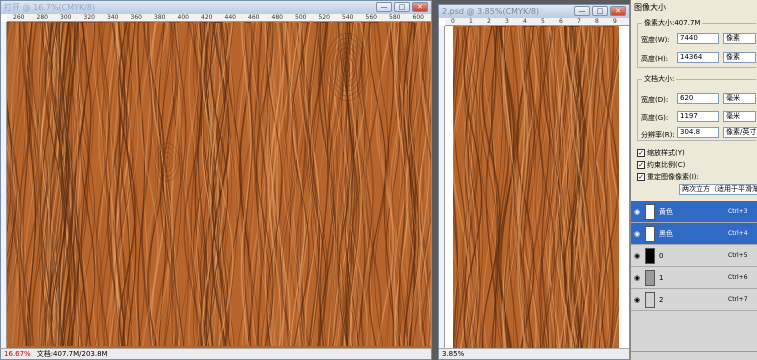 The height and width of the screenshot is (360, 757). What do you see at coordinates (113, 17) in the screenshot?
I see `ruler-tick: 340` at bounding box center [113, 17].